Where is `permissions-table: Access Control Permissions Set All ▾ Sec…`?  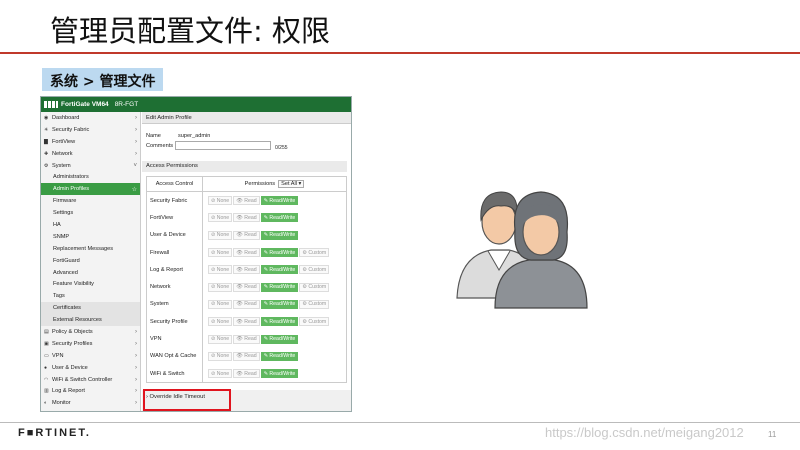
permissions-table: Access Control Permissions Set All ▾ Sec… is located at coordinates (246, 280).